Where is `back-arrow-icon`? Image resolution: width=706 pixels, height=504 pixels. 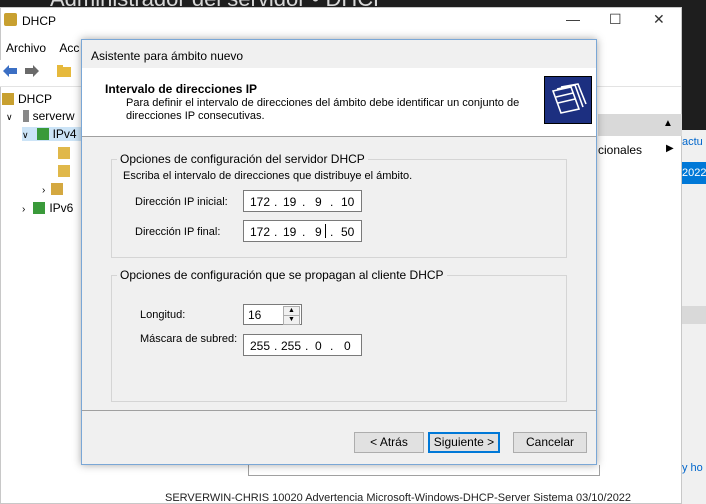 back-arrow-icon is located at coordinates (10, 71).